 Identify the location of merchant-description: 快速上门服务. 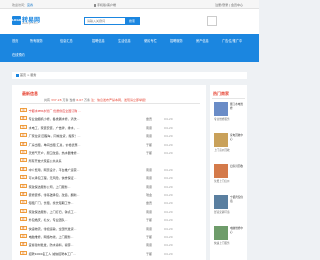
(222, 243).